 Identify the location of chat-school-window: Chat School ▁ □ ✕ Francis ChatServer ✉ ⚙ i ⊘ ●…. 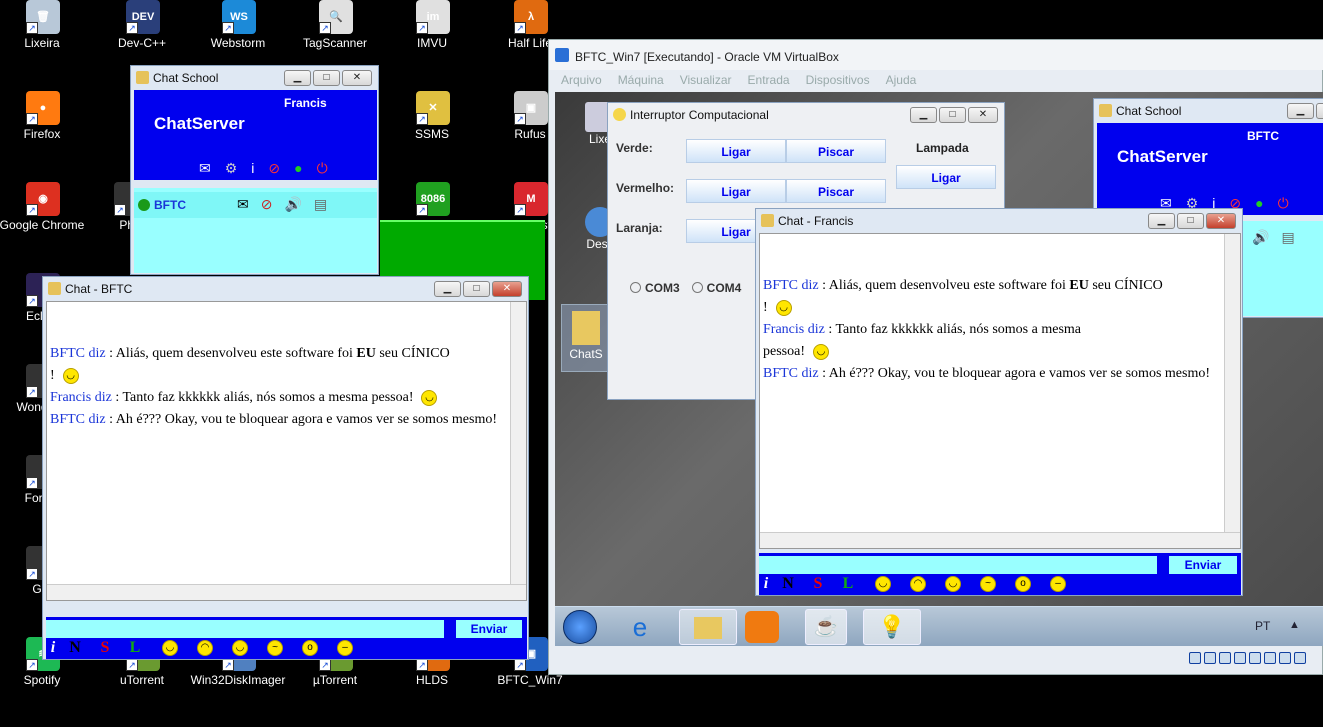
(254, 170).